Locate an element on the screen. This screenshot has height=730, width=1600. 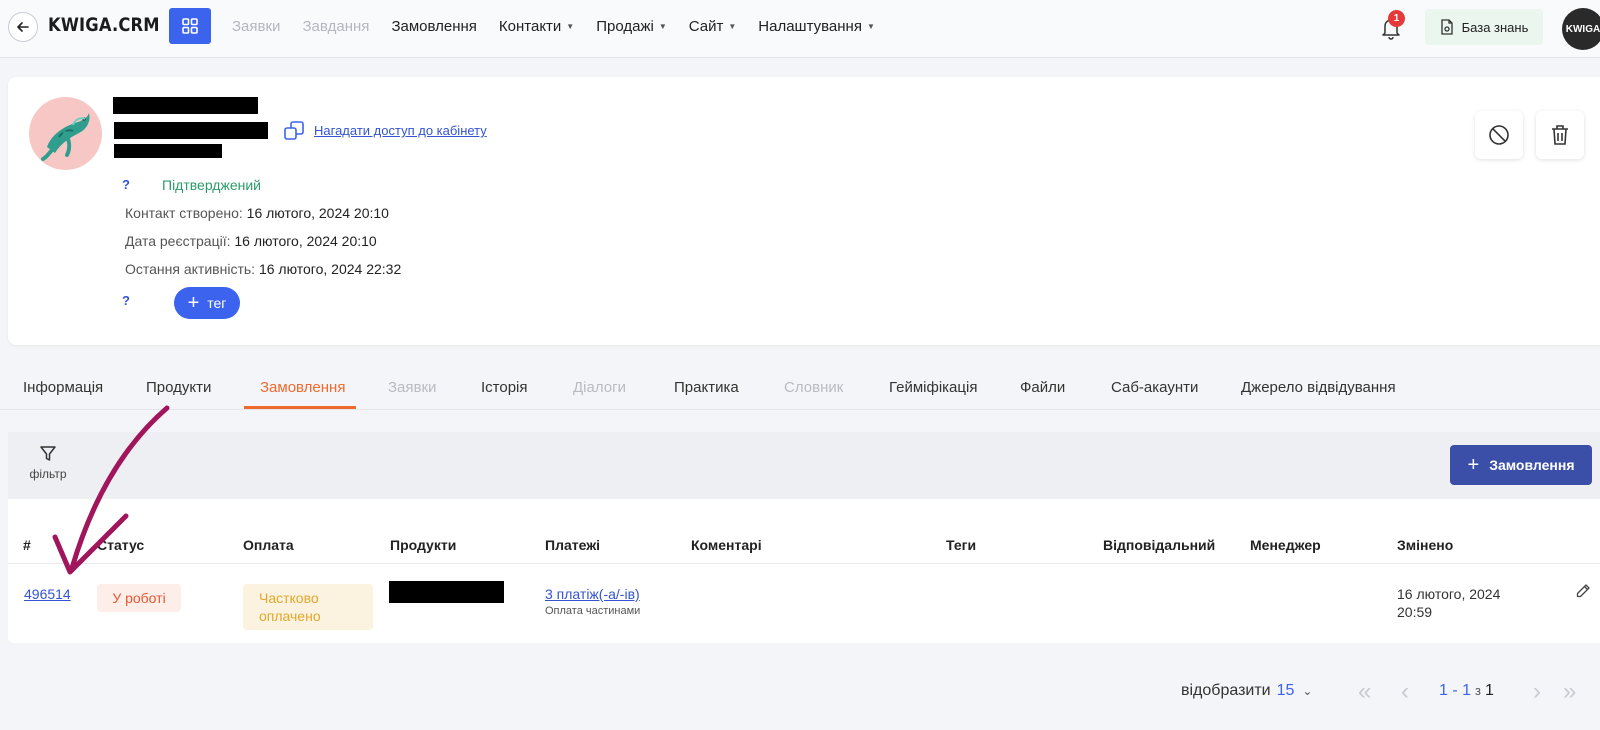
tab-visit-source: Джерело відвідування is located at coordinates (1318, 387).